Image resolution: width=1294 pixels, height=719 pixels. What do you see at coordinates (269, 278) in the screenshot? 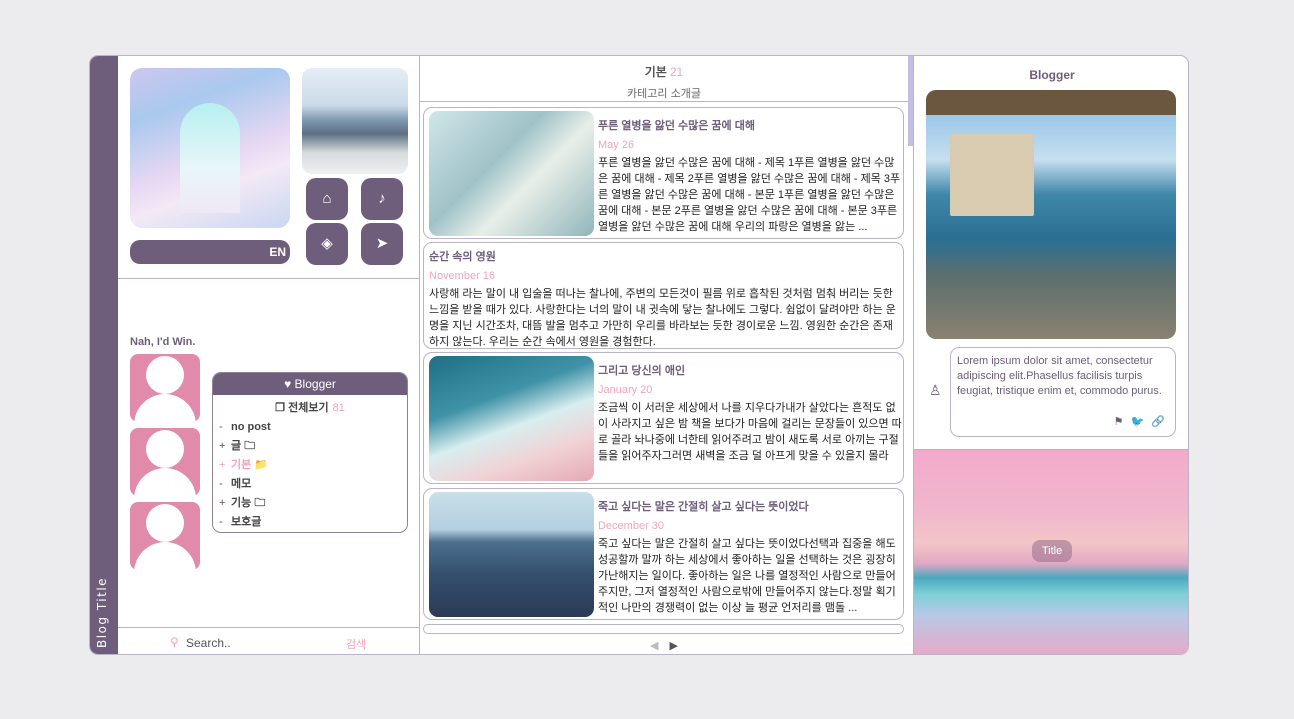
I see `divider` at bounding box center [269, 278].